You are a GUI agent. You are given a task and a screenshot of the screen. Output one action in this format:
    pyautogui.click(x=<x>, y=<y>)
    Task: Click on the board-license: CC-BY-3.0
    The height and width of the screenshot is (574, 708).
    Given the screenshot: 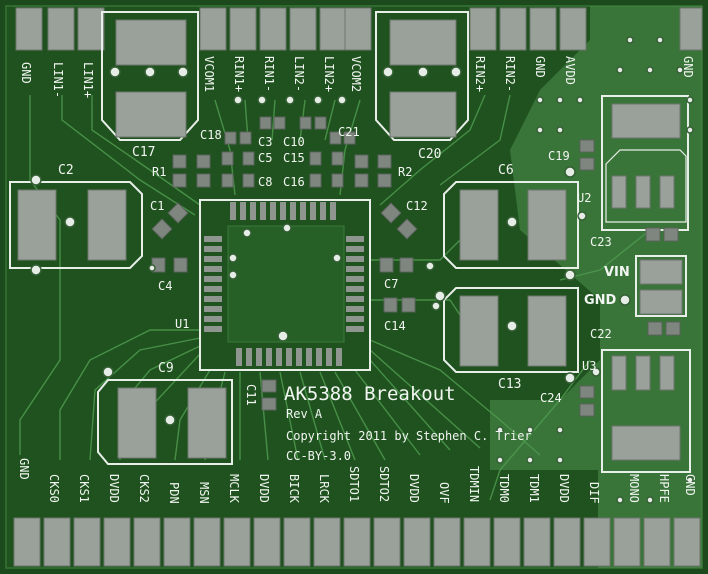 What is the action you would take?
    pyautogui.click(x=318, y=456)
    